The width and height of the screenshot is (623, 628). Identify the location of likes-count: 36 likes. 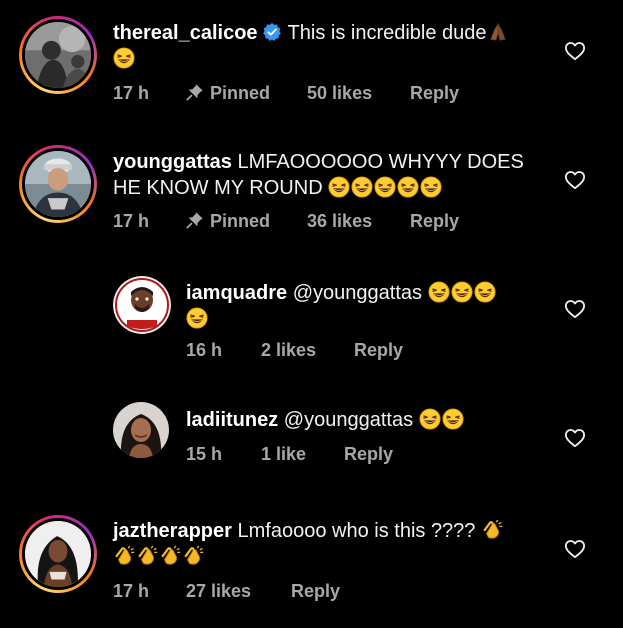
(356, 221).